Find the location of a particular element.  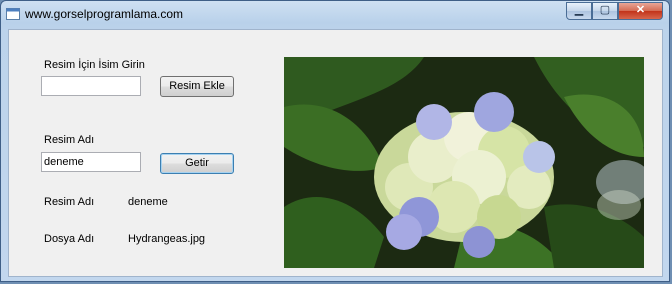

result-file-value: Hydrangeas.jpg is located at coordinates (167, 239).